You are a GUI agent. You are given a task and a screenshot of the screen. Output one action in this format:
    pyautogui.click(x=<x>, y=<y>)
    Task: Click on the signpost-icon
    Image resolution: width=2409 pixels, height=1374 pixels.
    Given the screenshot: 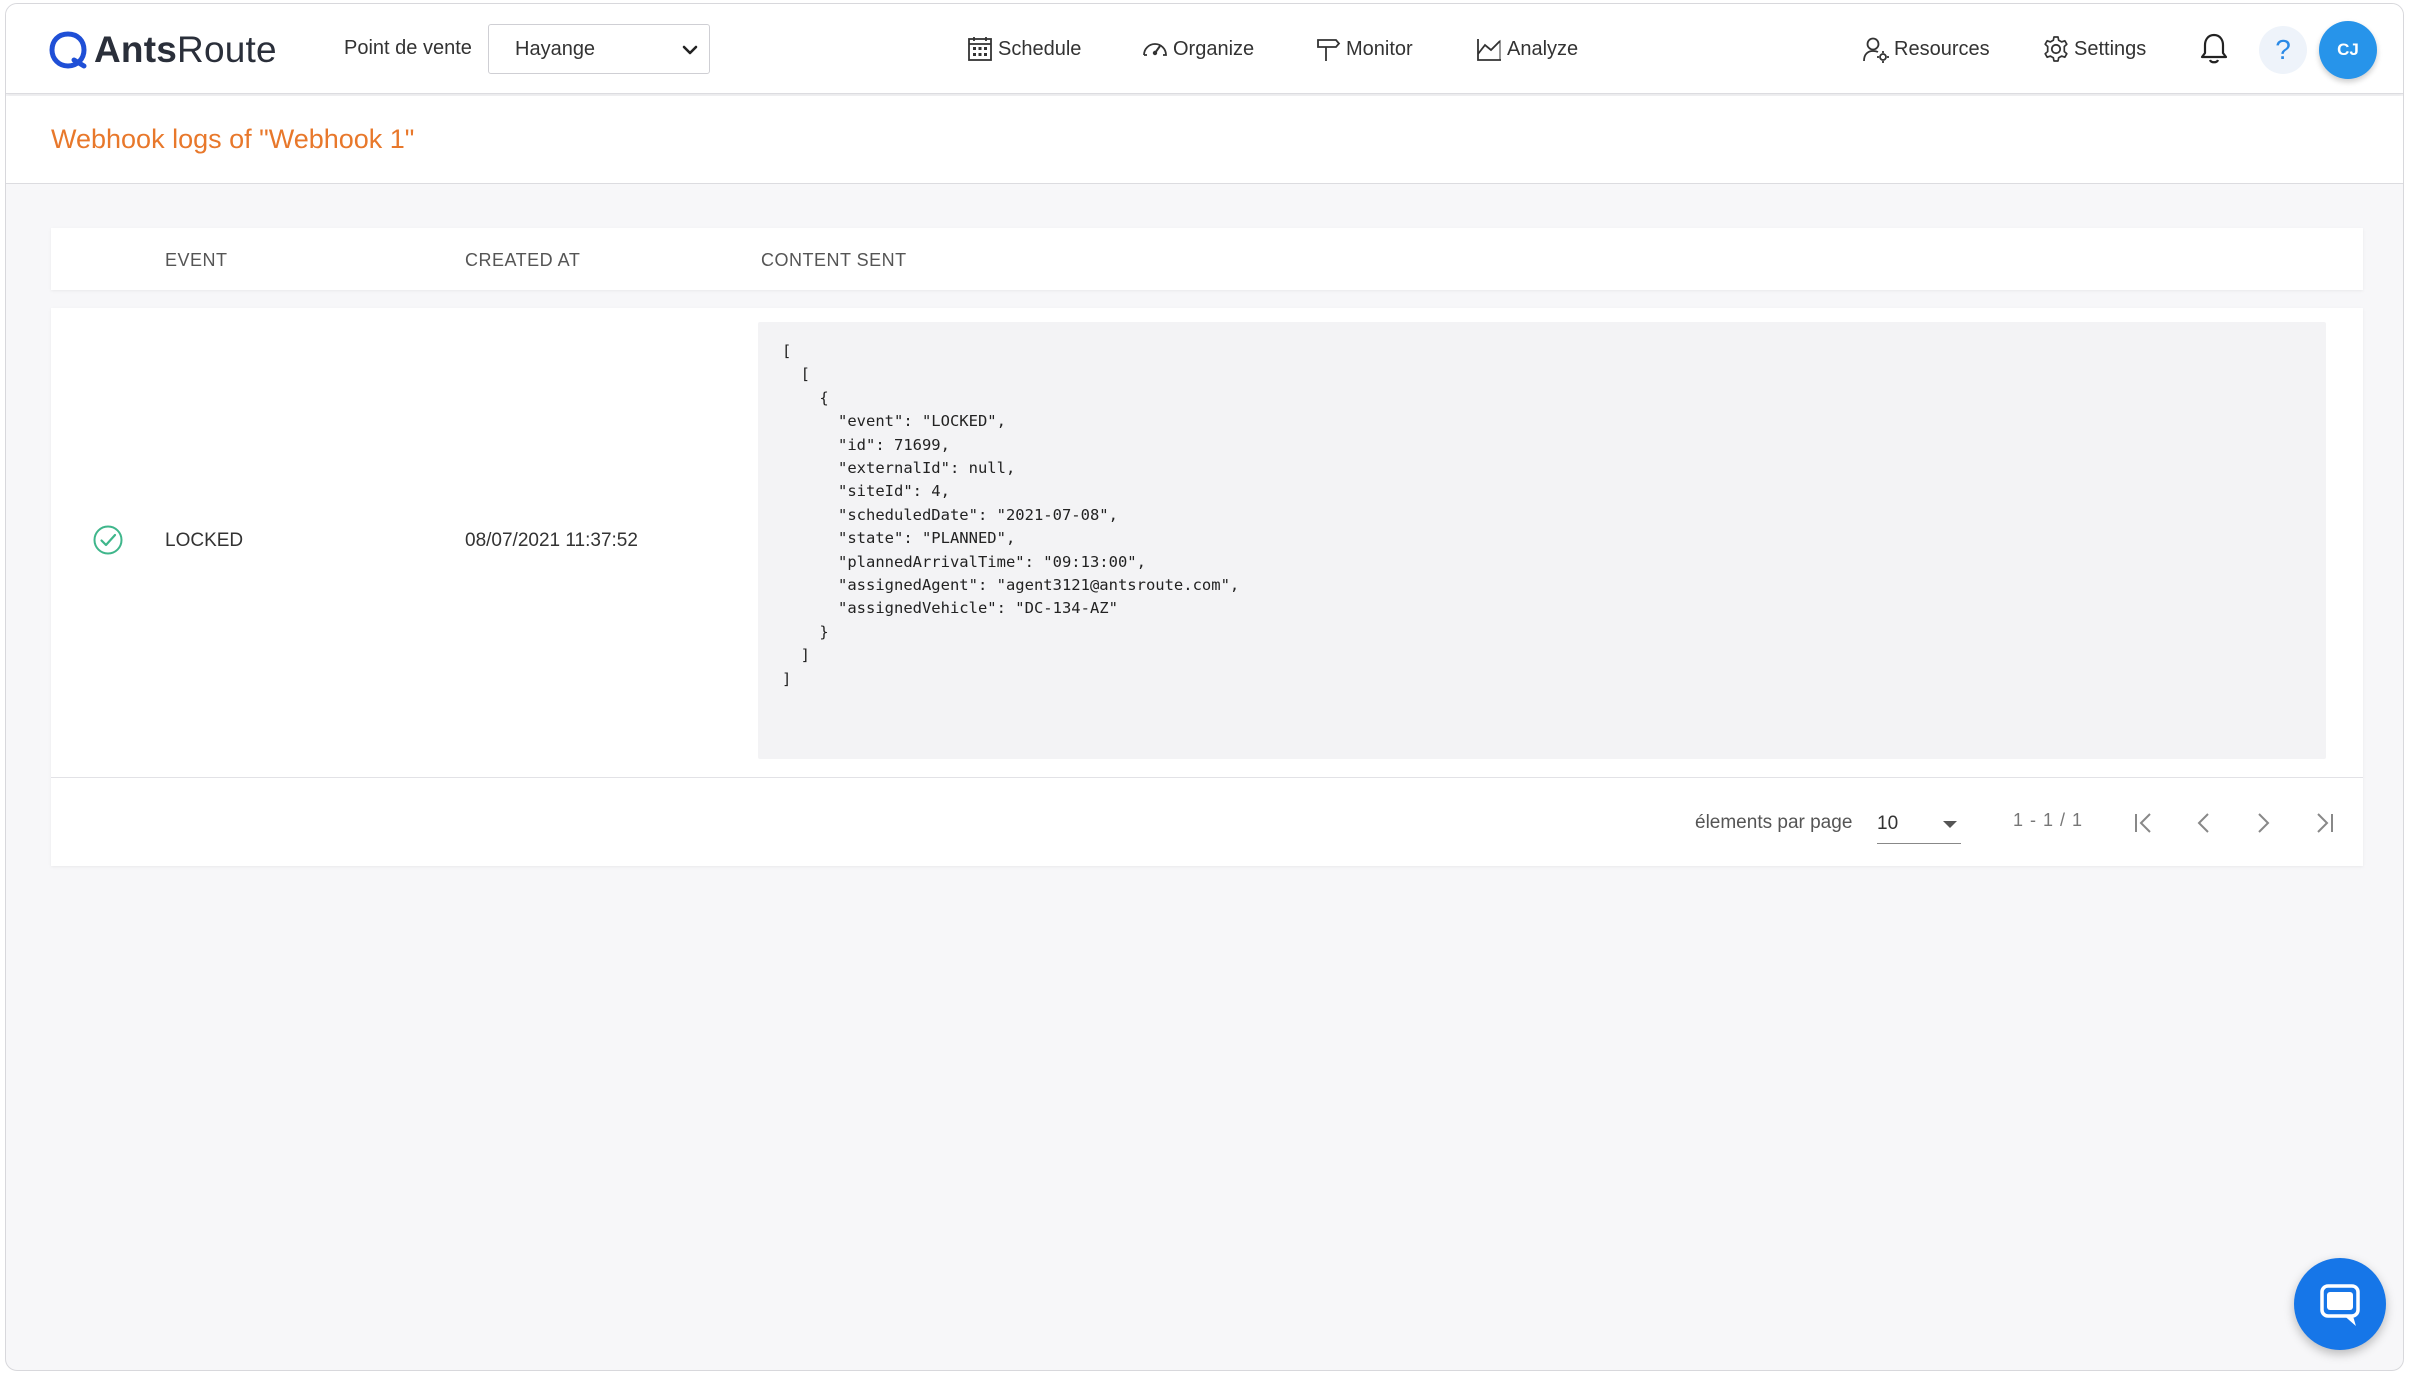 What is the action you would take?
    pyautogui.click(x=1329, y=50)
    